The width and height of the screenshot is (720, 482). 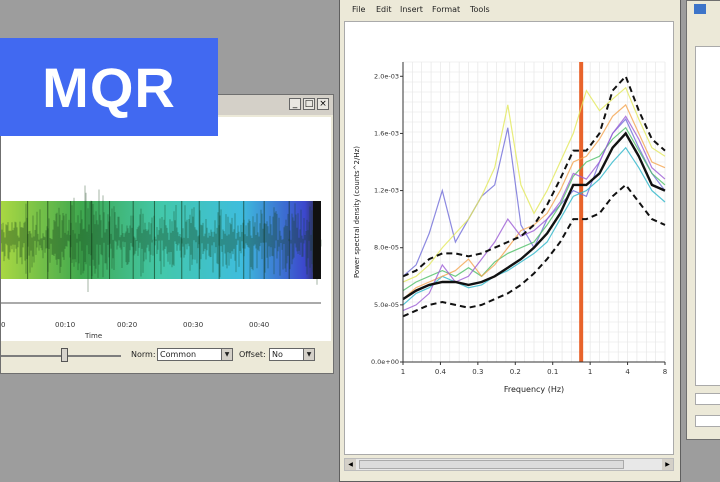 I want to click on brand-badge: MQR, so click(x=109, y=87).